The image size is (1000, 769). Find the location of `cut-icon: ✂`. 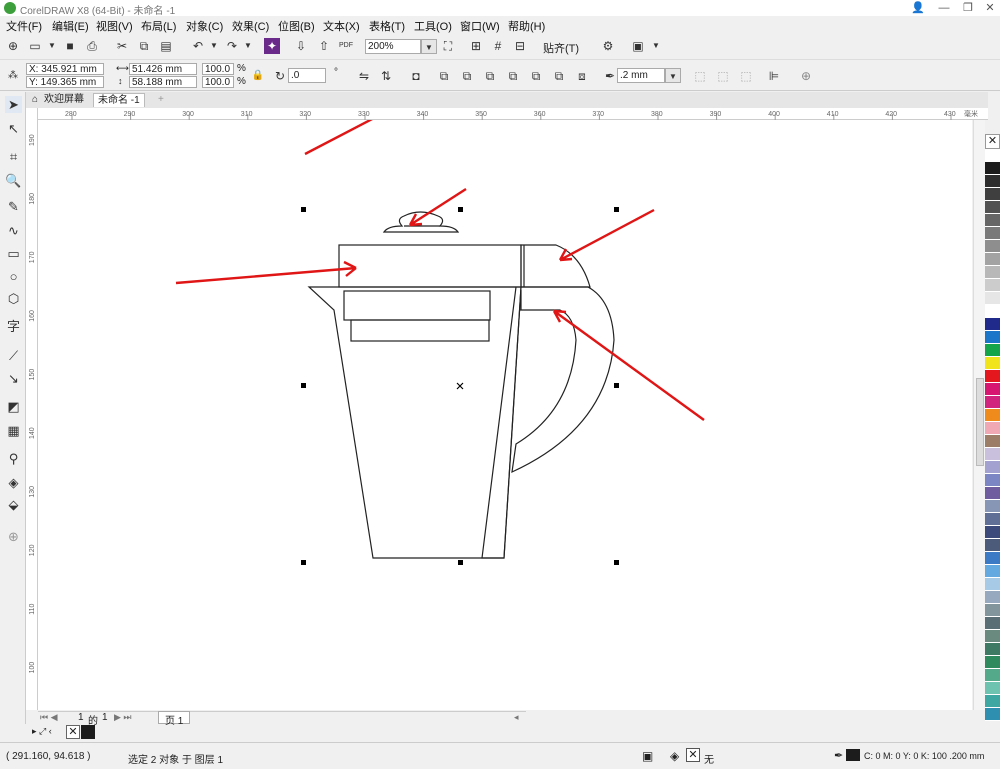

cut-icon: ✂ is located at coordinates (122, 46).